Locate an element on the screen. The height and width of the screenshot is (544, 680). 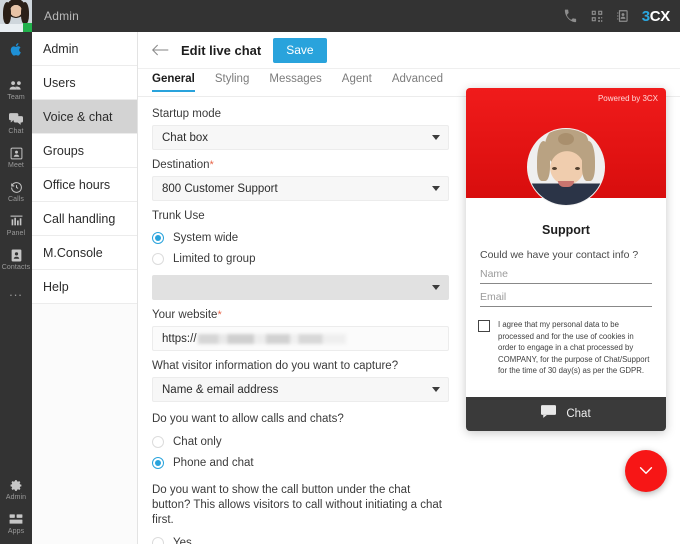
tab-styling: Styling is located at coordinates (232, 80).